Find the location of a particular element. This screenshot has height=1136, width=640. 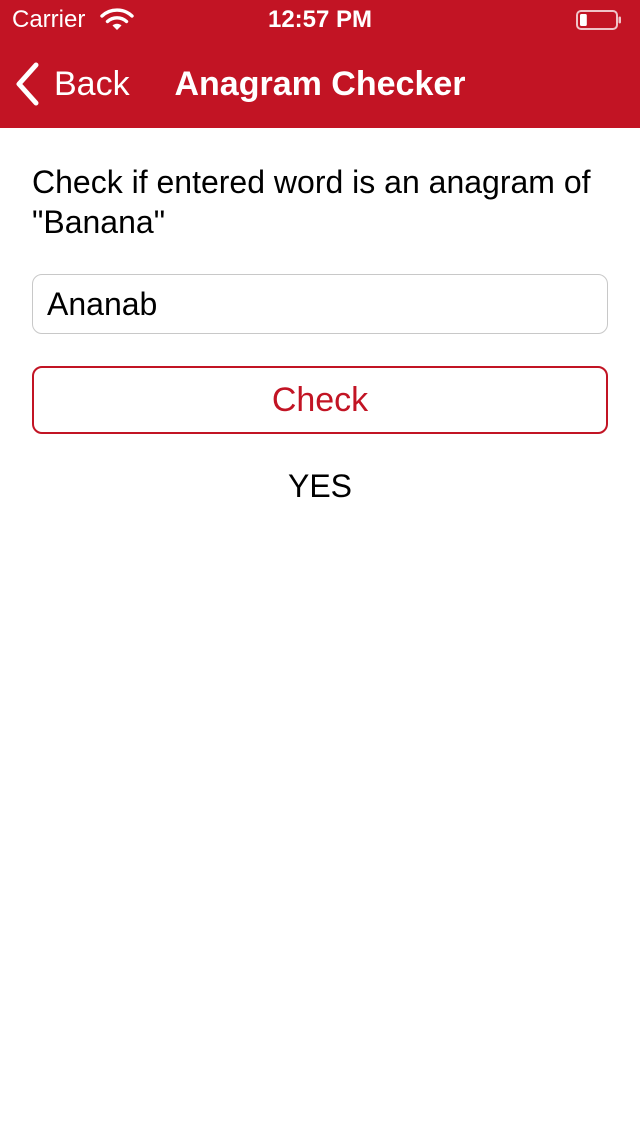

battery-level-fill is located at coordinates (583, 20).